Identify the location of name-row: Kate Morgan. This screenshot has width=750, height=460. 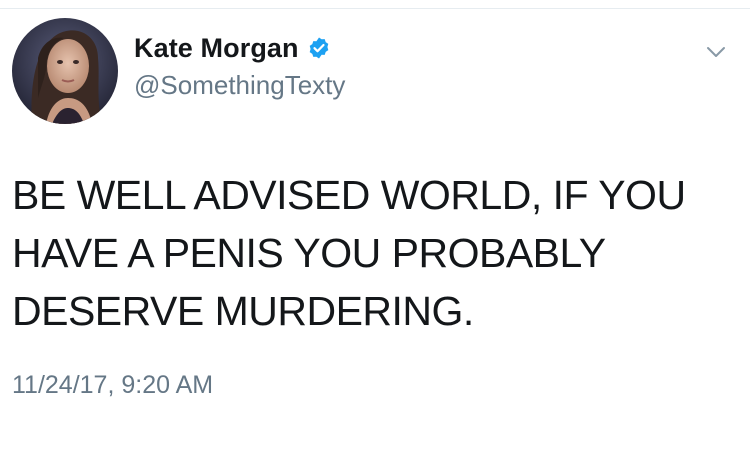
(239, 48).